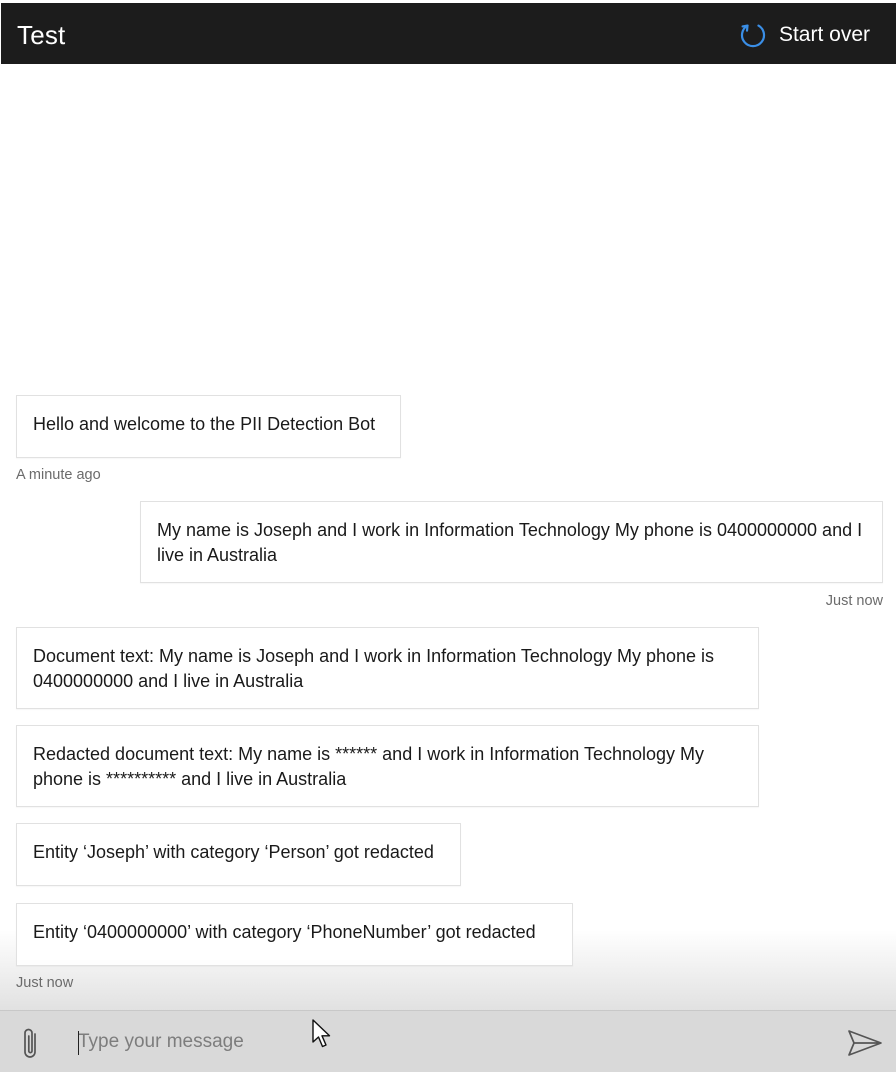 This screenshot has height=1072, width=896. I want to click on send-button, so click(865, 1043).